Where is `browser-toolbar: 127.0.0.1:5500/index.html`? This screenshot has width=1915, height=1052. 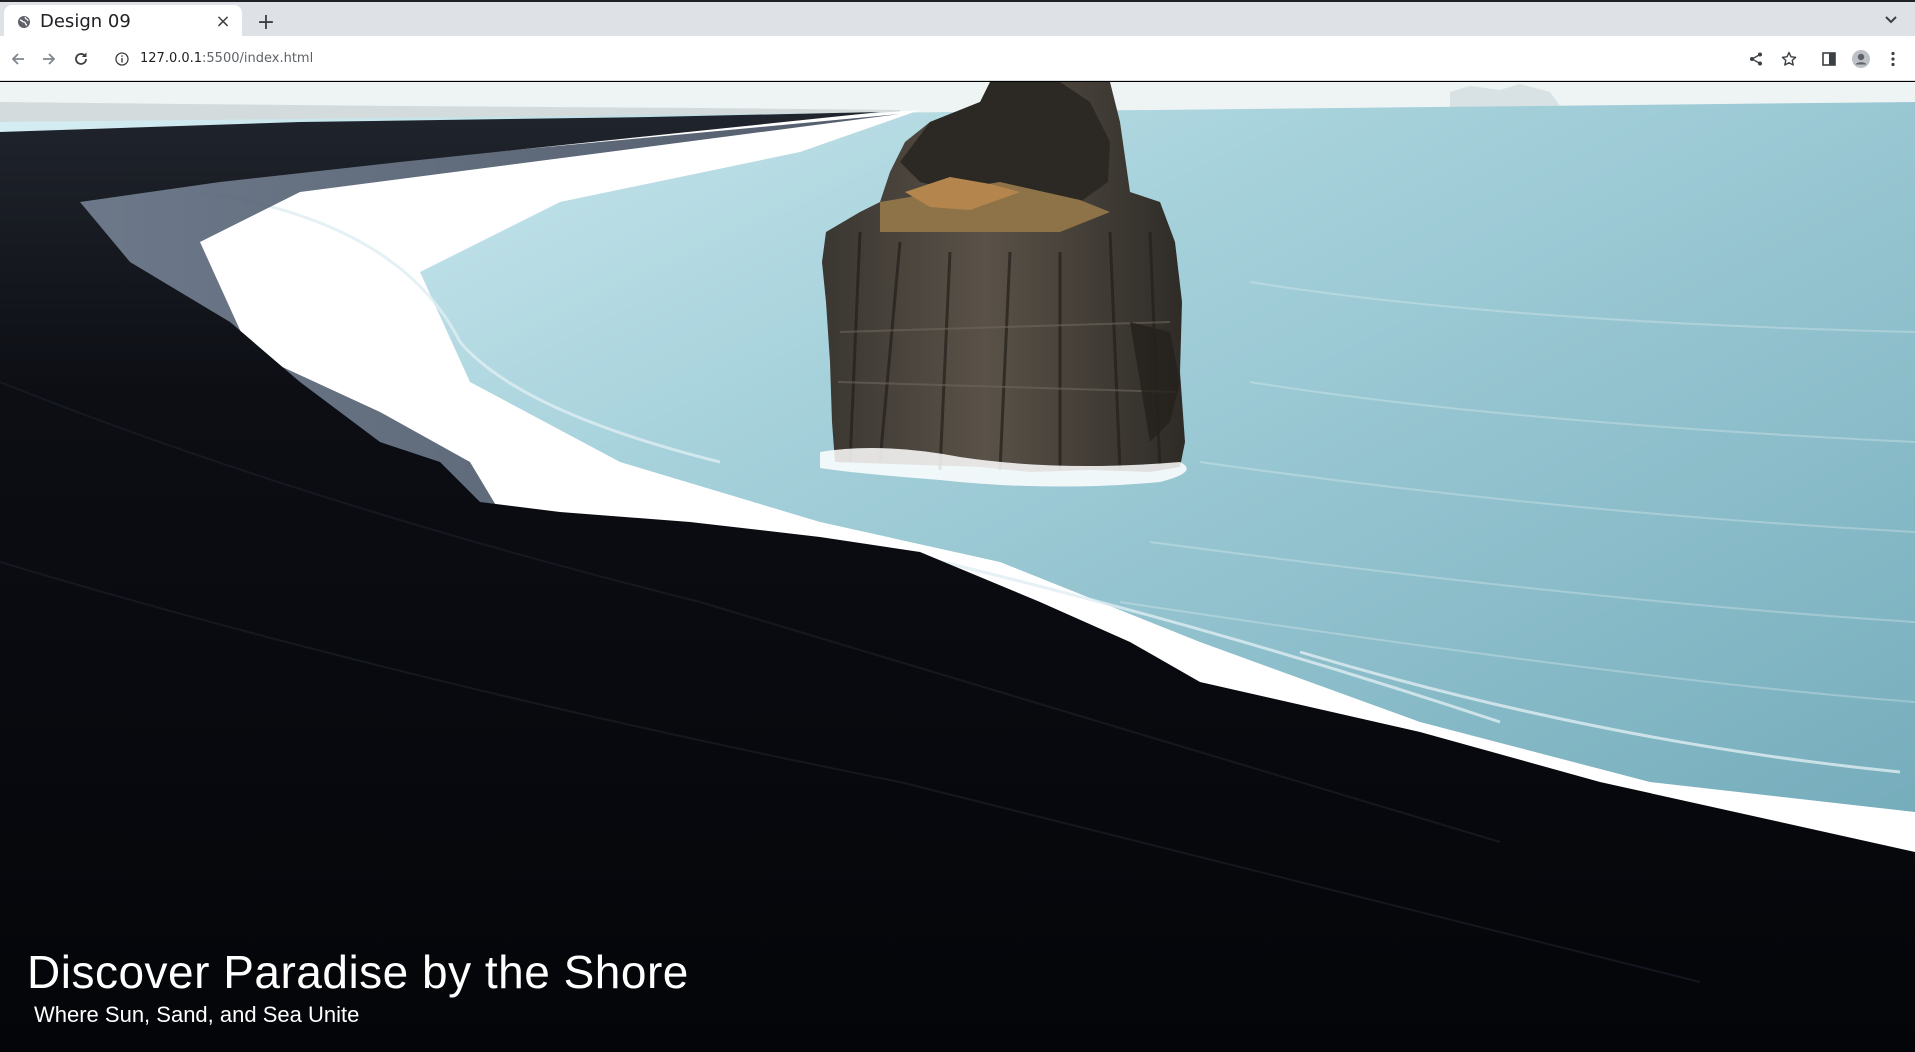 browser-toolbar: 127.0.0.1:5500/index.html is located at coordinates (957, 58).